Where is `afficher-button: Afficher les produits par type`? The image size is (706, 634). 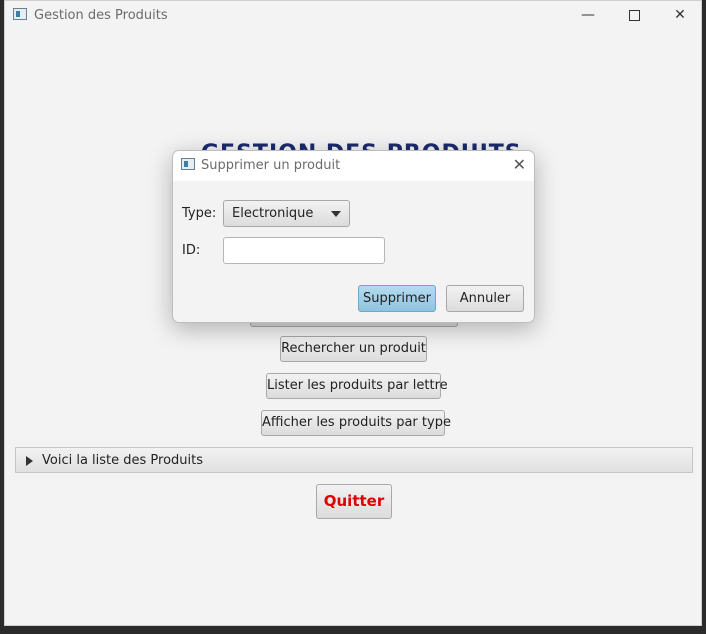 afficher-button: Afficher les produits par type is located at coordinates (356, 423).